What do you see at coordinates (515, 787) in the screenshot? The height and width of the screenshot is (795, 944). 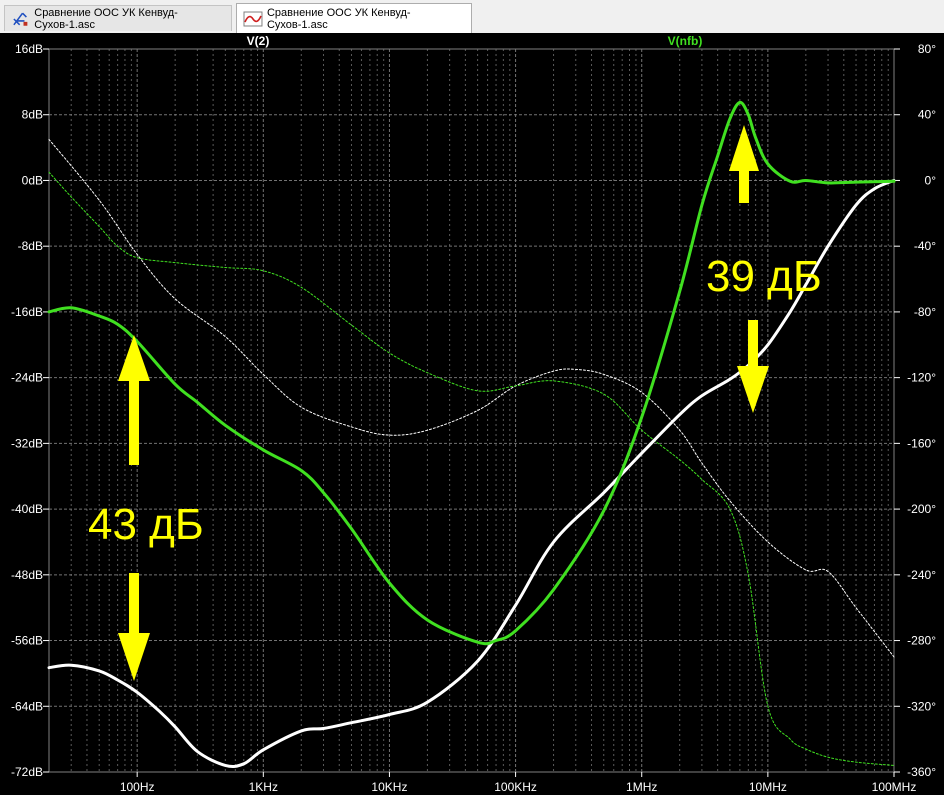 I see `x-tick-label: 100KHz` at bounding box center [515, 787].